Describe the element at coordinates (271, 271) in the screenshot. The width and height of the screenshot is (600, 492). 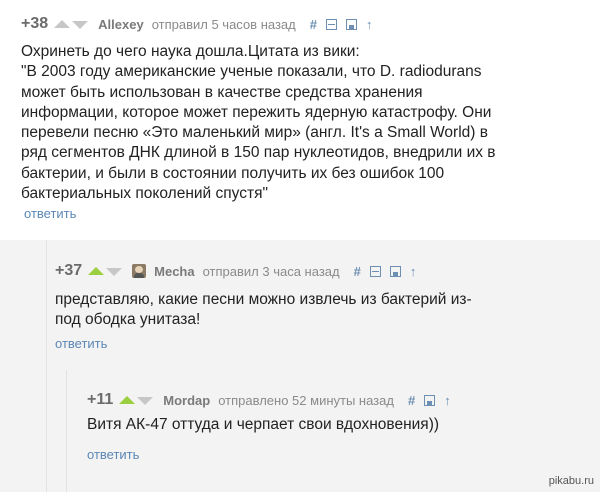
I see `timestamp: отправил 3 часа назад` at that location.